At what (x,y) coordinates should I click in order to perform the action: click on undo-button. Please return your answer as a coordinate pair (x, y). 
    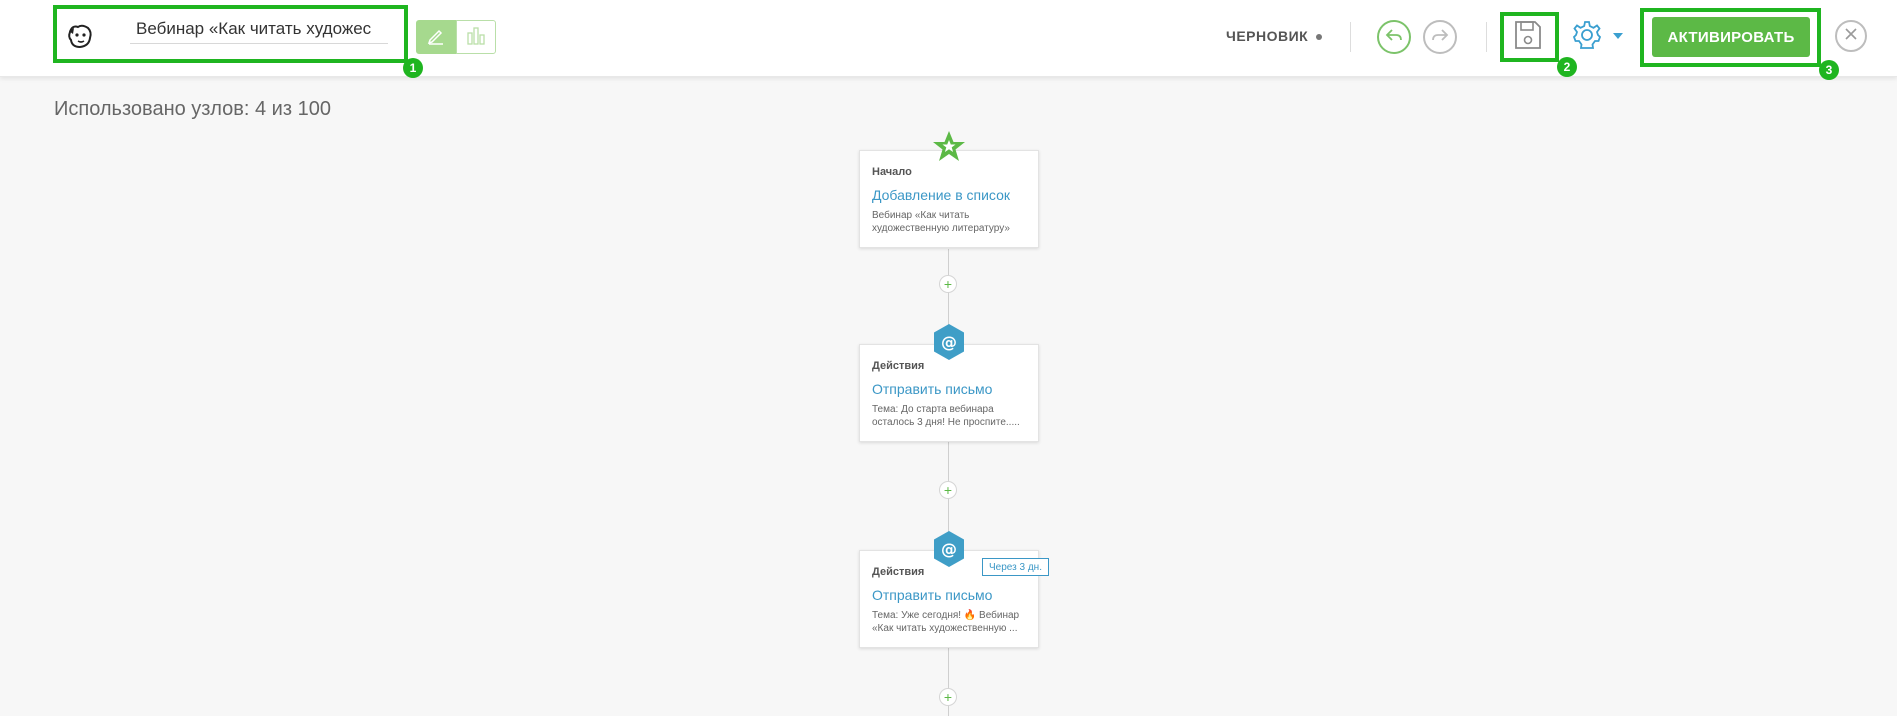
    Looking at the image, I should click on (1394, 37).